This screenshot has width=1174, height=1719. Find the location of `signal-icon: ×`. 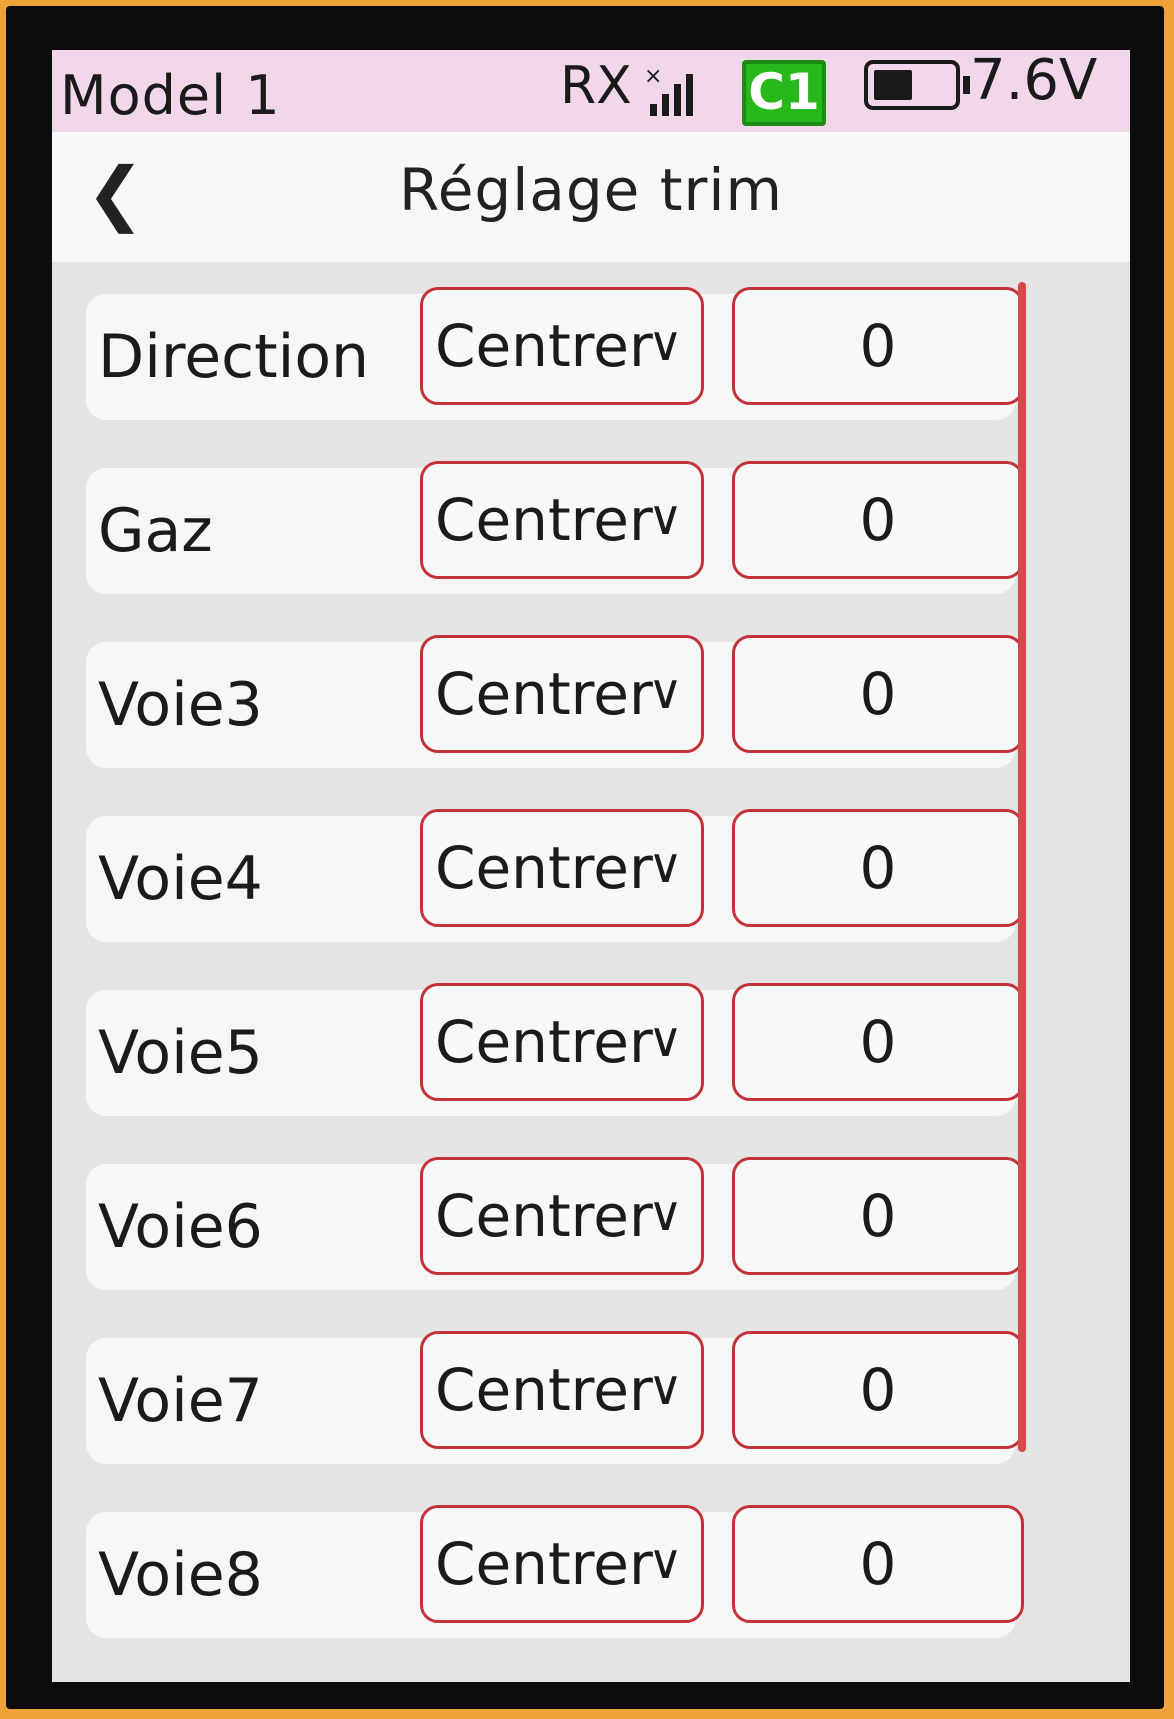

signal-icon: × is located at coordinates (668, 90).